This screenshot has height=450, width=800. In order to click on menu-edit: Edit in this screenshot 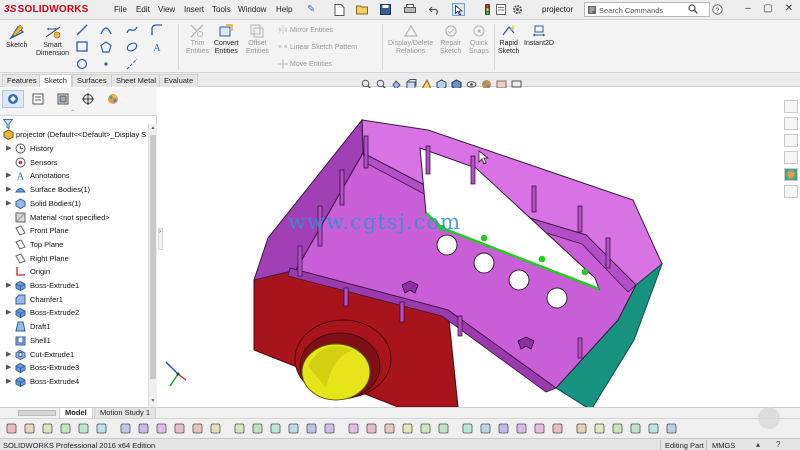, I will do `click(143, 9)`.